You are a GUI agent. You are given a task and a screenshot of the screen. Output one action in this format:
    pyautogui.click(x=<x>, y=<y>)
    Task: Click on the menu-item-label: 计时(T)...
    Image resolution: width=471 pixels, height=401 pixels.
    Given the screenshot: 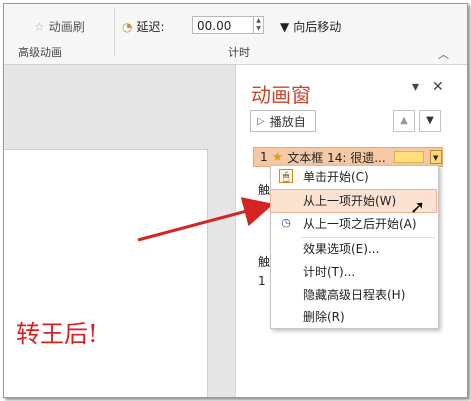 What is the action you would take?
    pyautogui.click(x=329, y=272)
    